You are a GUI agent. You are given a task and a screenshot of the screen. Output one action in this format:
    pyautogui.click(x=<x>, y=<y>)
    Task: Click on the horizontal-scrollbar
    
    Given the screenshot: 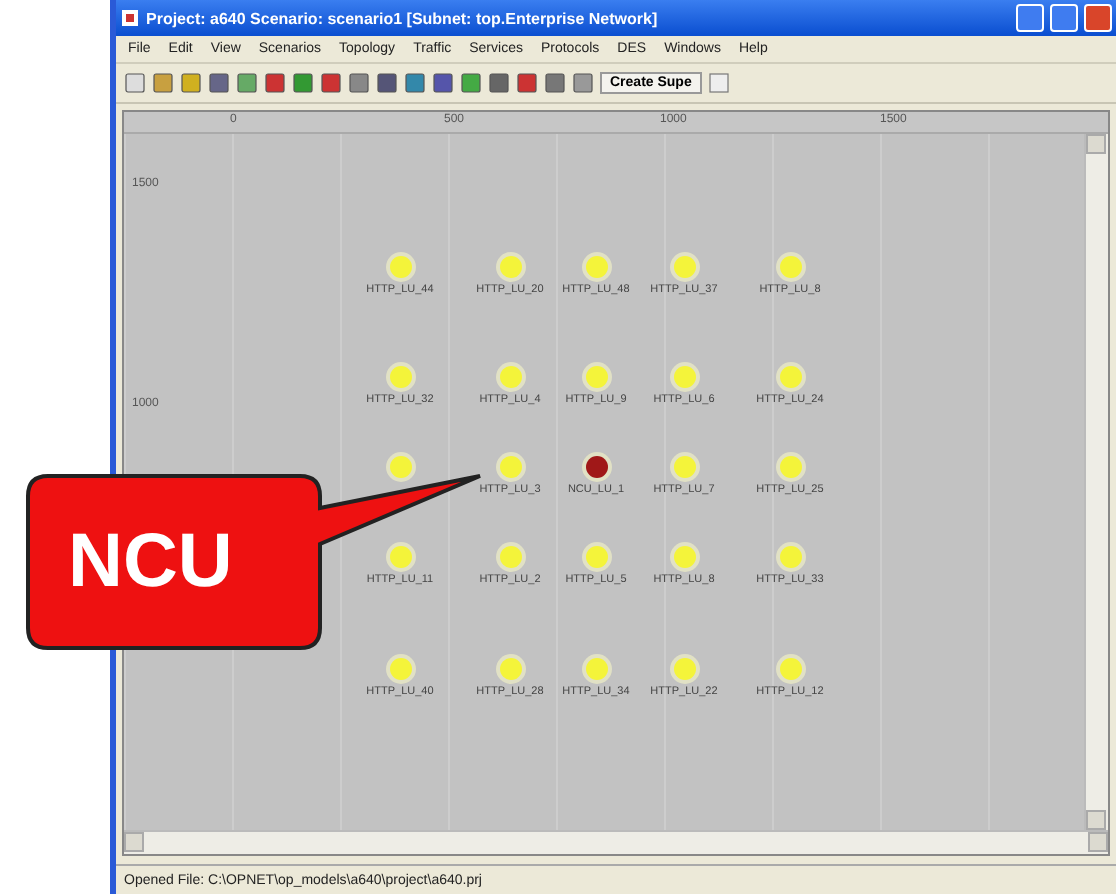 What is the action you would take?
    pyautogui.click(x=616, y=842)
    